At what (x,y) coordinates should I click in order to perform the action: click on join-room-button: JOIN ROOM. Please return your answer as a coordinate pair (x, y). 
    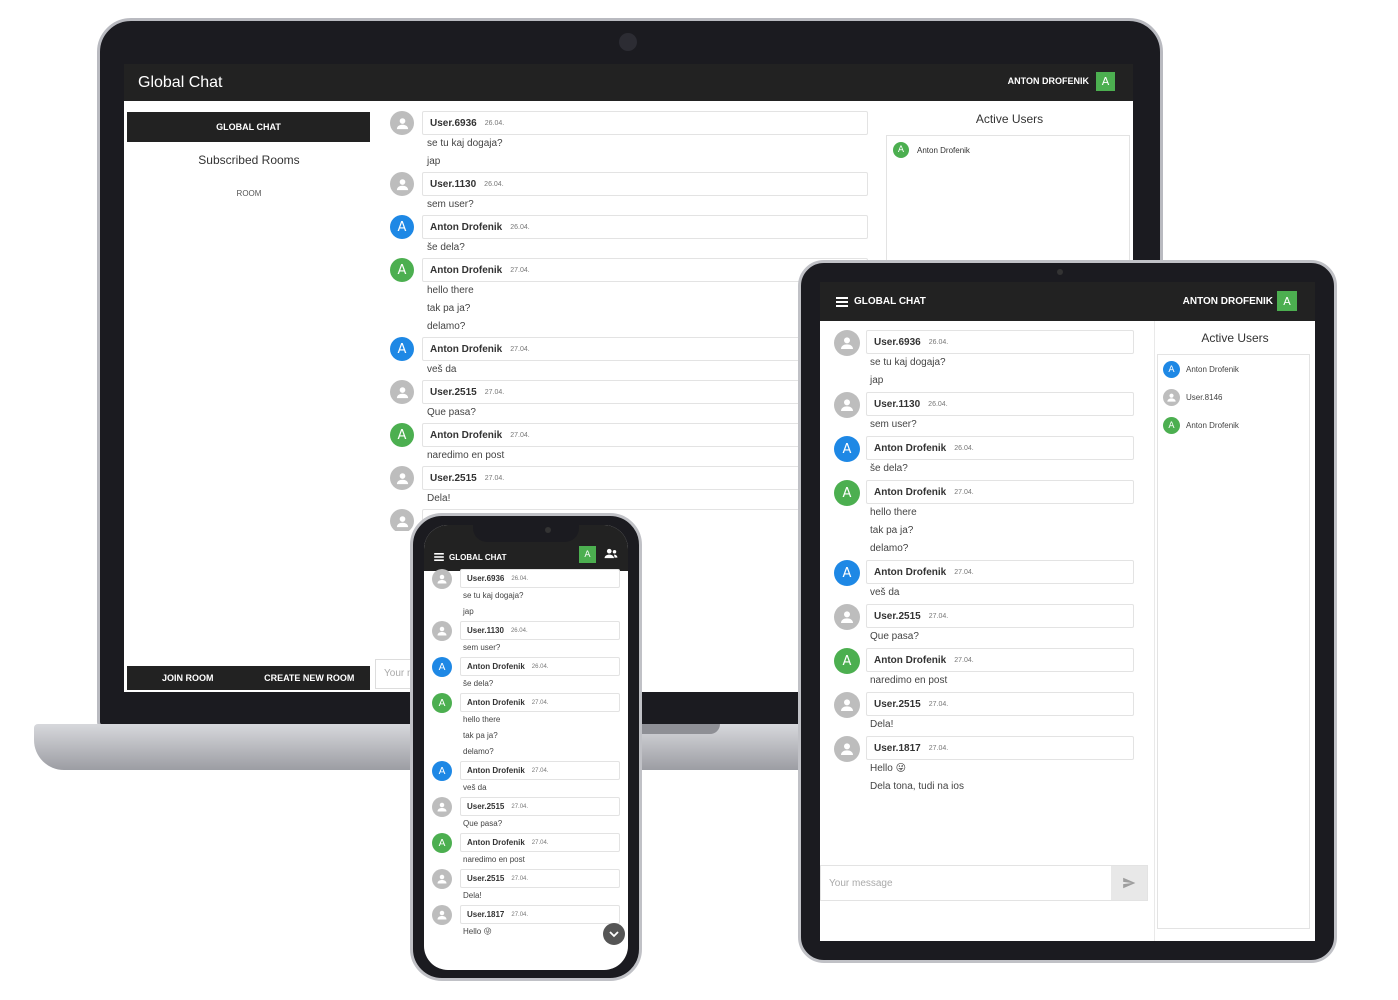
    Looking at the image, I should click on (188, 678).